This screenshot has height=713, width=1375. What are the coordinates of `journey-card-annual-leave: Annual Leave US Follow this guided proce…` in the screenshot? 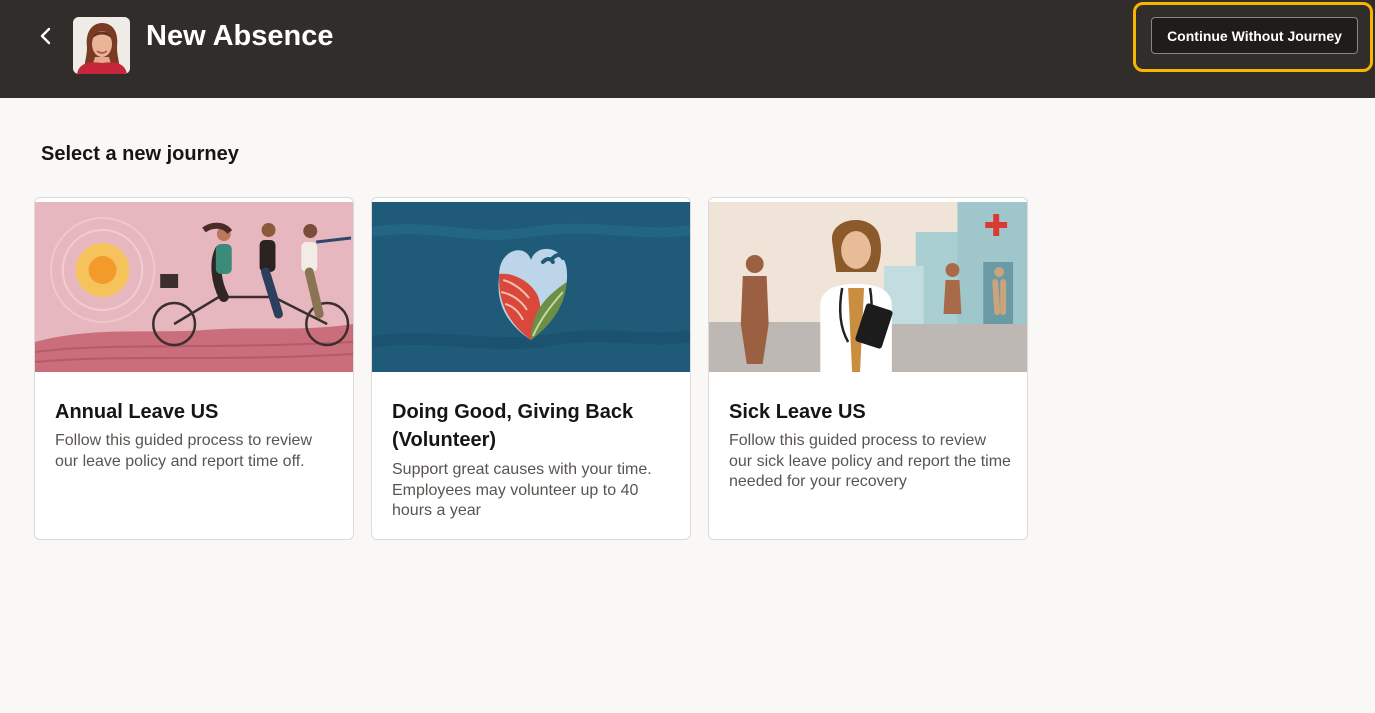 It's located at (194, 368).